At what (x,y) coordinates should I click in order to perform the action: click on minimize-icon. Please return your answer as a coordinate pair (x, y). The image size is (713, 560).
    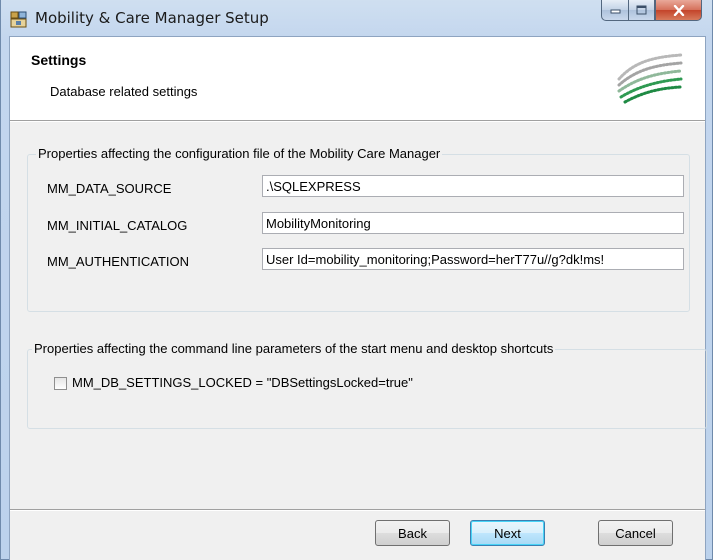
    Looking at the image, I should click on (615, 11).